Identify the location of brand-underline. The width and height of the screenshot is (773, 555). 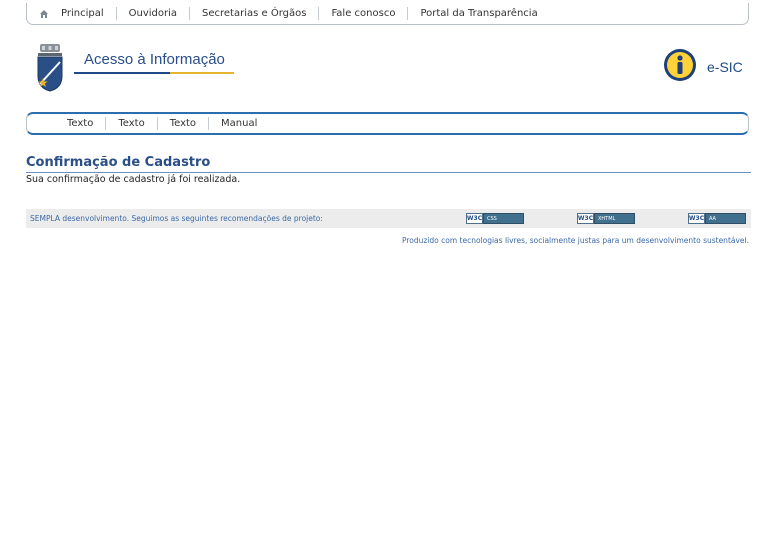
(154, 73).